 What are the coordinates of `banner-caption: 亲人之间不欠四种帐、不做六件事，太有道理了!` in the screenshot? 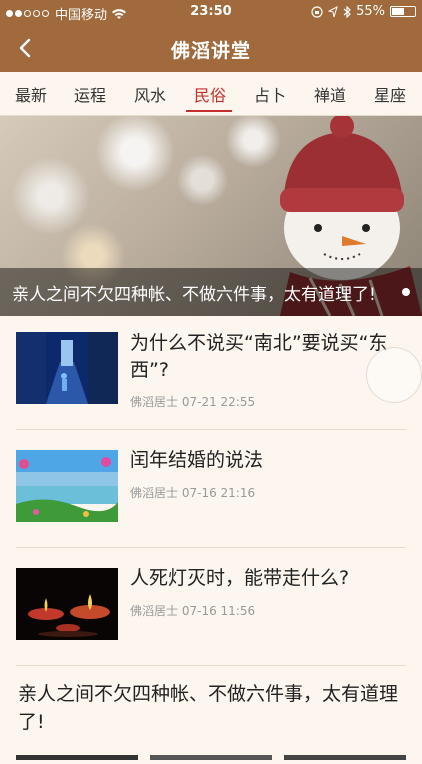 It's located at (211, 292).